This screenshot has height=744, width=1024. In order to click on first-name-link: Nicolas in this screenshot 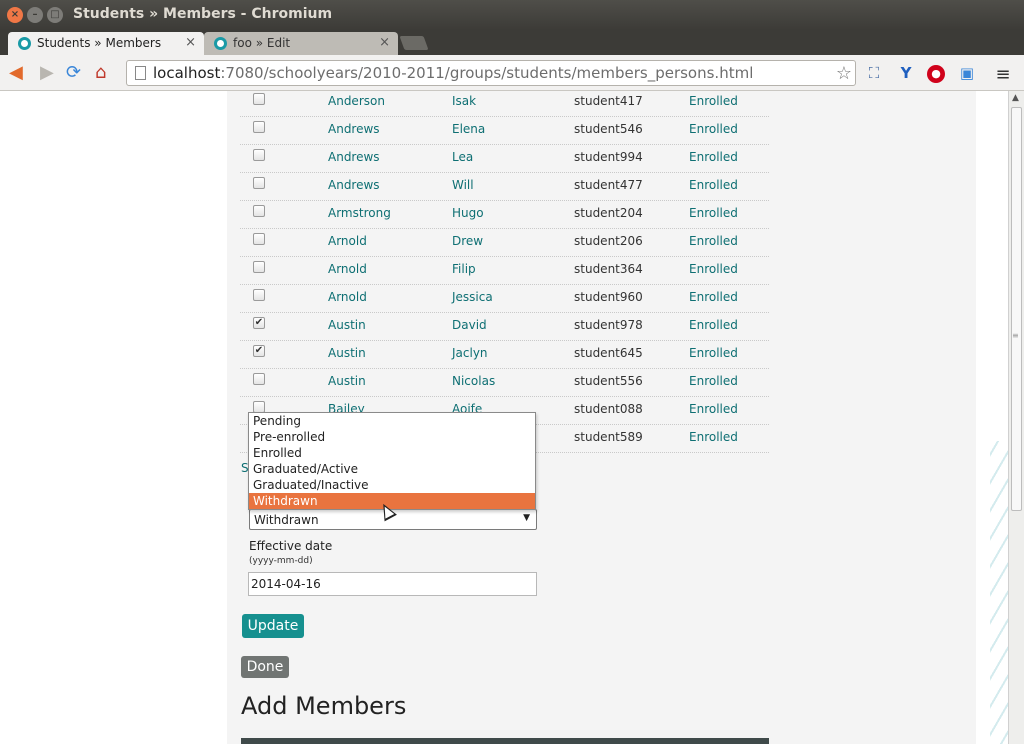, I will do `click(473, 381)`.